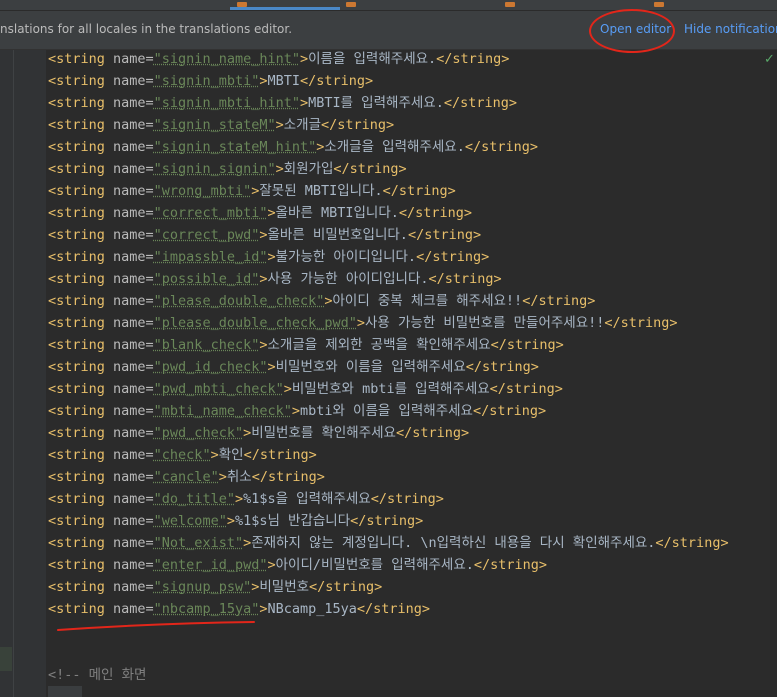  Describe the element at coordinates (214, 125) in the screenshot. I see `string-name-value: "signin_stateM"` at that location.